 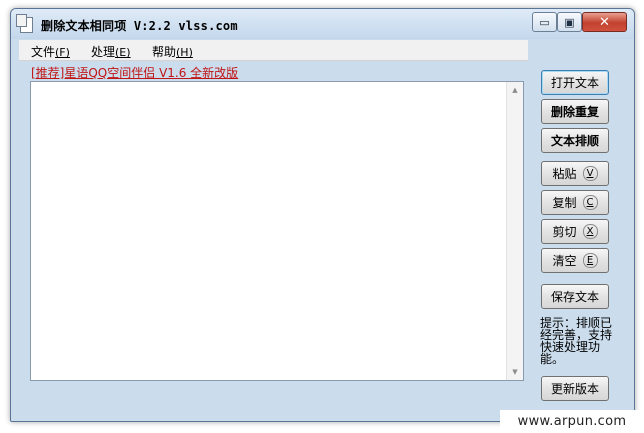 I want to click on maximize-button: ▣, so click(x=569, y=22).